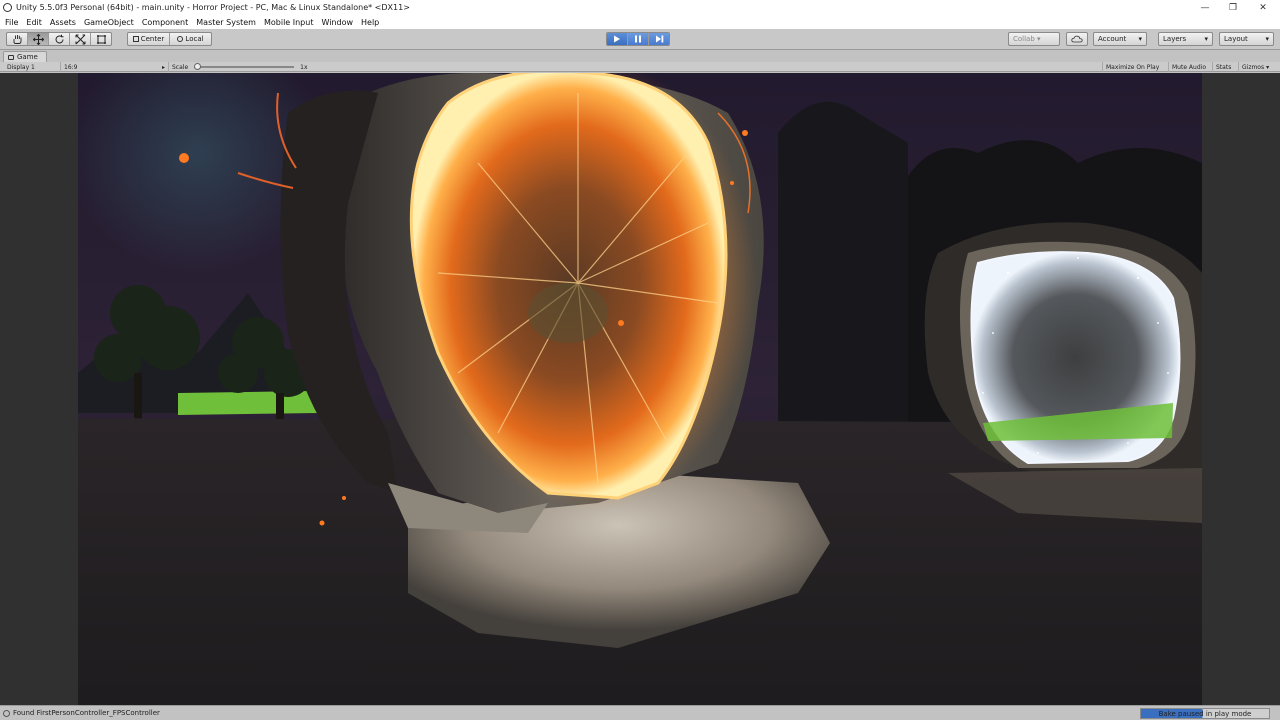  Describe the element at coordinates (71, 67) in the screenshot. I see `aspect-label: 16:9` at that location.